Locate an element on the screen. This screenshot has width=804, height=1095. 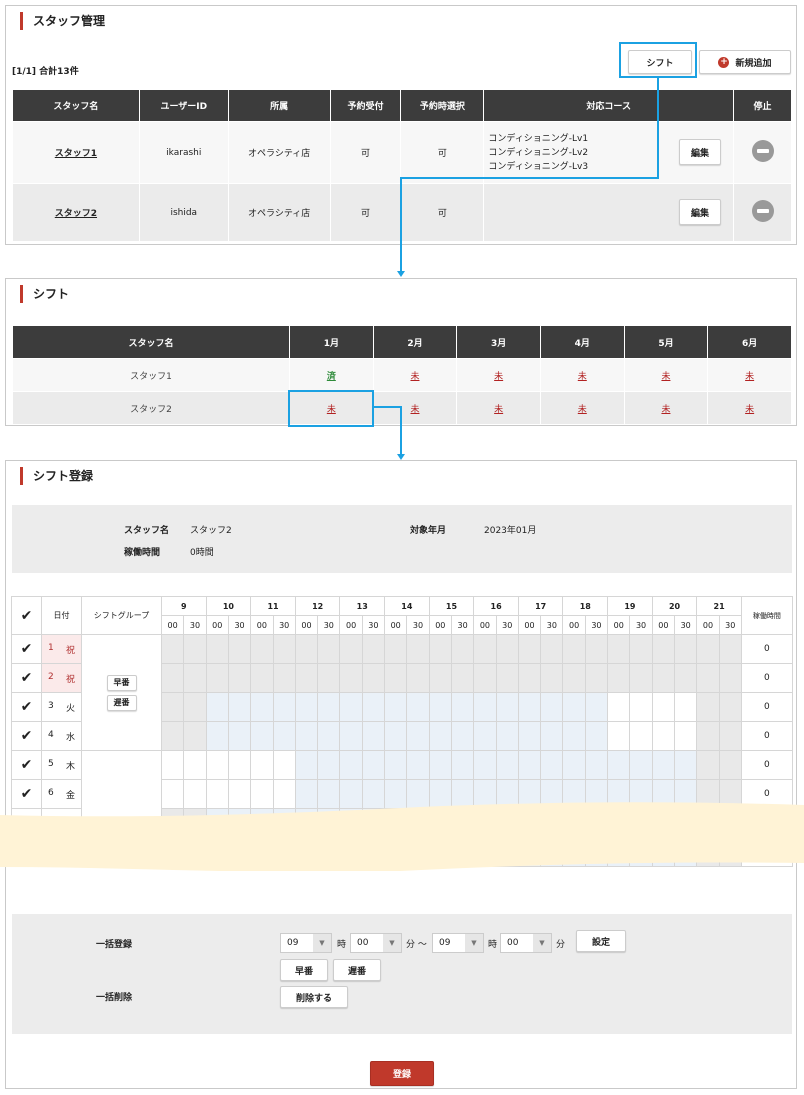
start-hour-select: 09 ▼ is located at coordinates (306, 943).